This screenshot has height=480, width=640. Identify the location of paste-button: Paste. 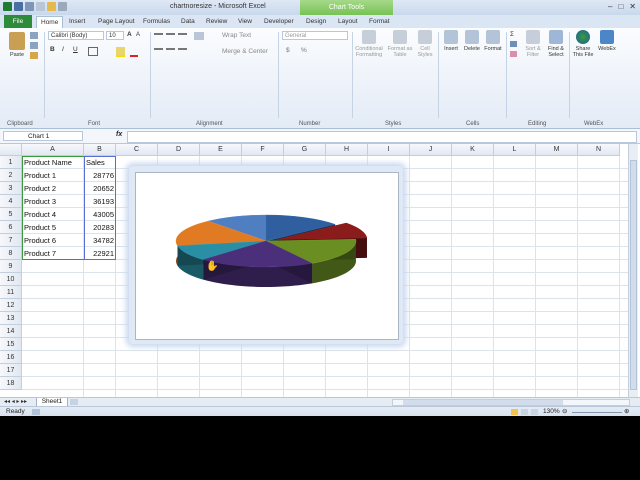
(17, 45).